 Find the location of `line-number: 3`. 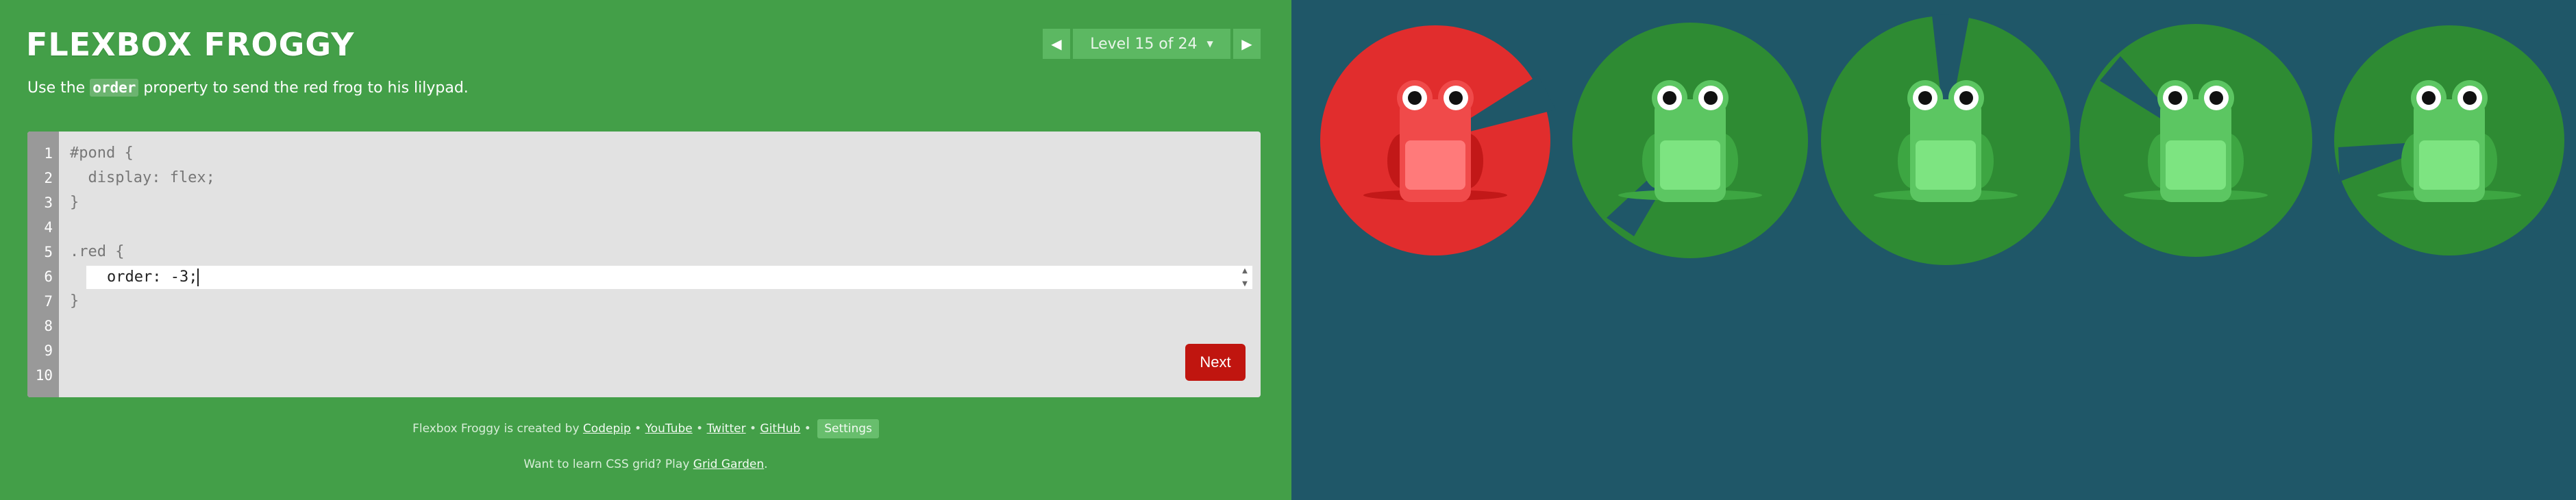

line-number: 3 is located at coordinates (48, 203).